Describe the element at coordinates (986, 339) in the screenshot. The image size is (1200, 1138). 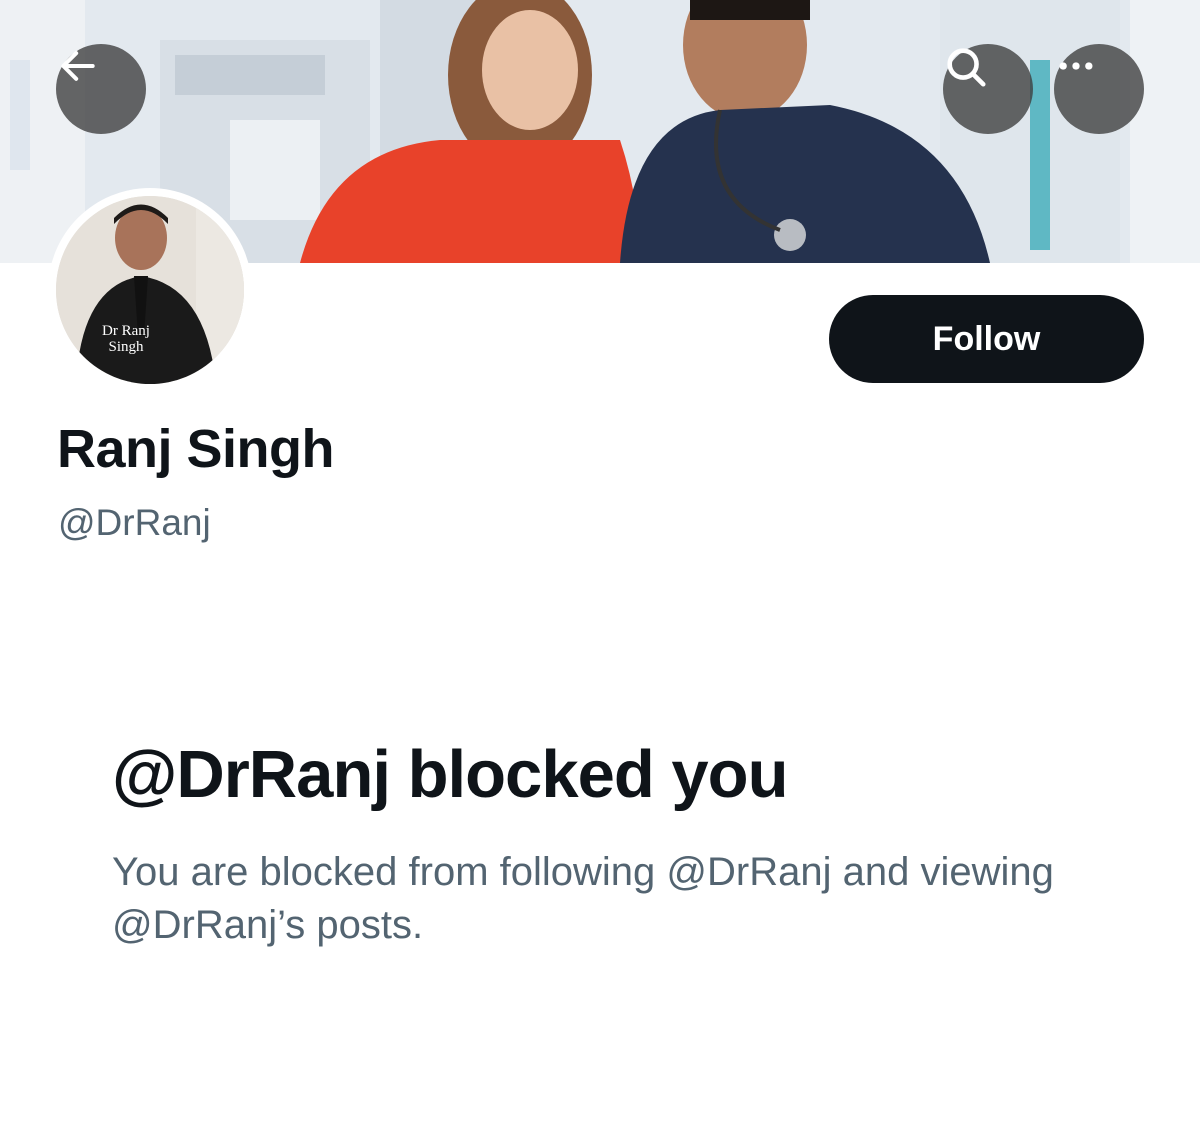
I see `follow-button: Follow` at that location.